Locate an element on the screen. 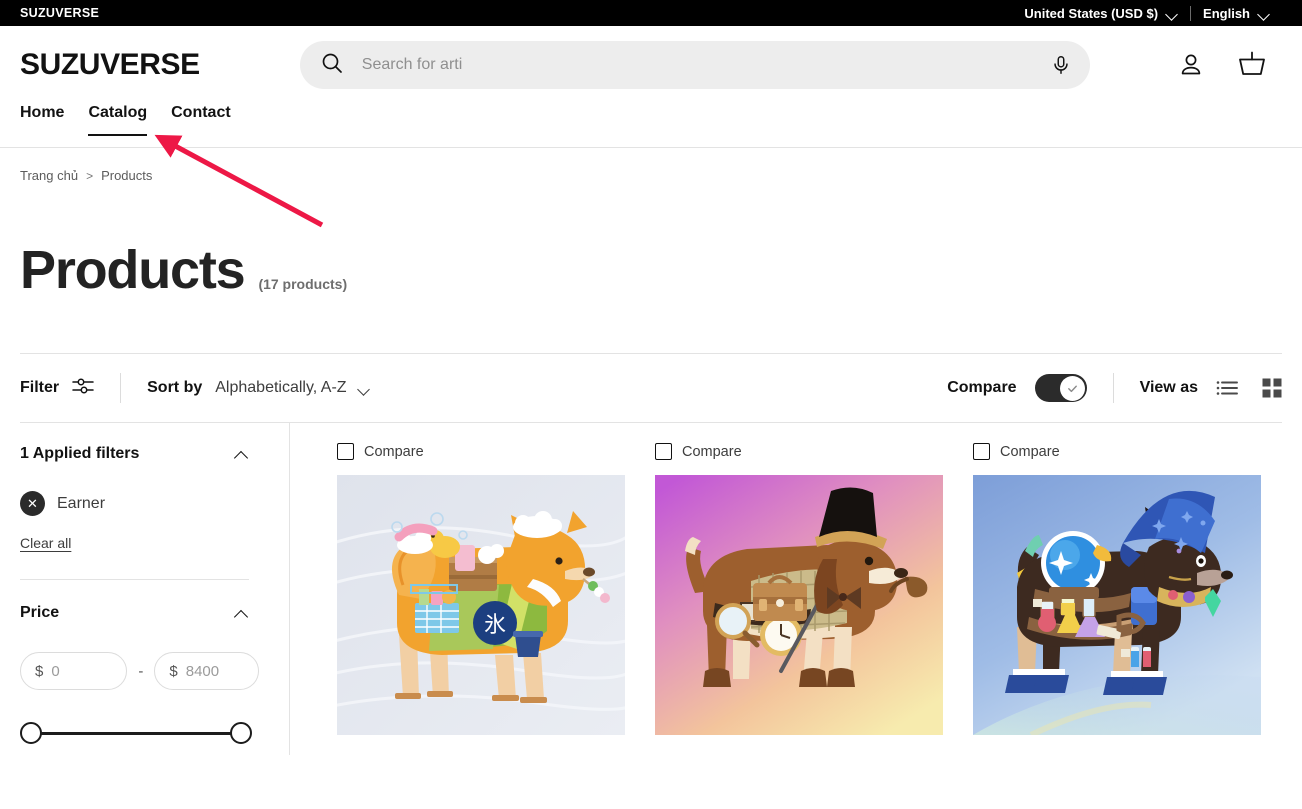  price-range-slider is located at coordinates (136, 733).